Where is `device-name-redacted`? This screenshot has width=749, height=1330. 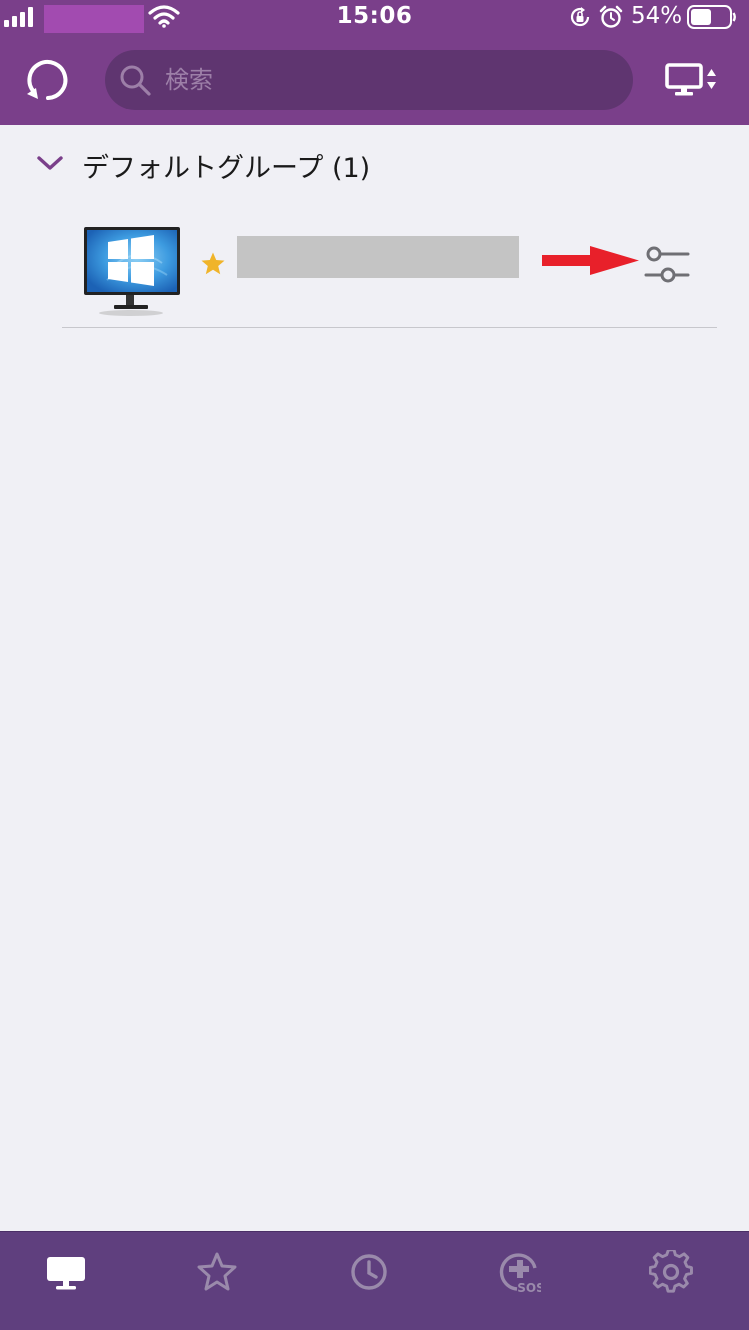
device-name-redacted is located at coordinates (378, 257).